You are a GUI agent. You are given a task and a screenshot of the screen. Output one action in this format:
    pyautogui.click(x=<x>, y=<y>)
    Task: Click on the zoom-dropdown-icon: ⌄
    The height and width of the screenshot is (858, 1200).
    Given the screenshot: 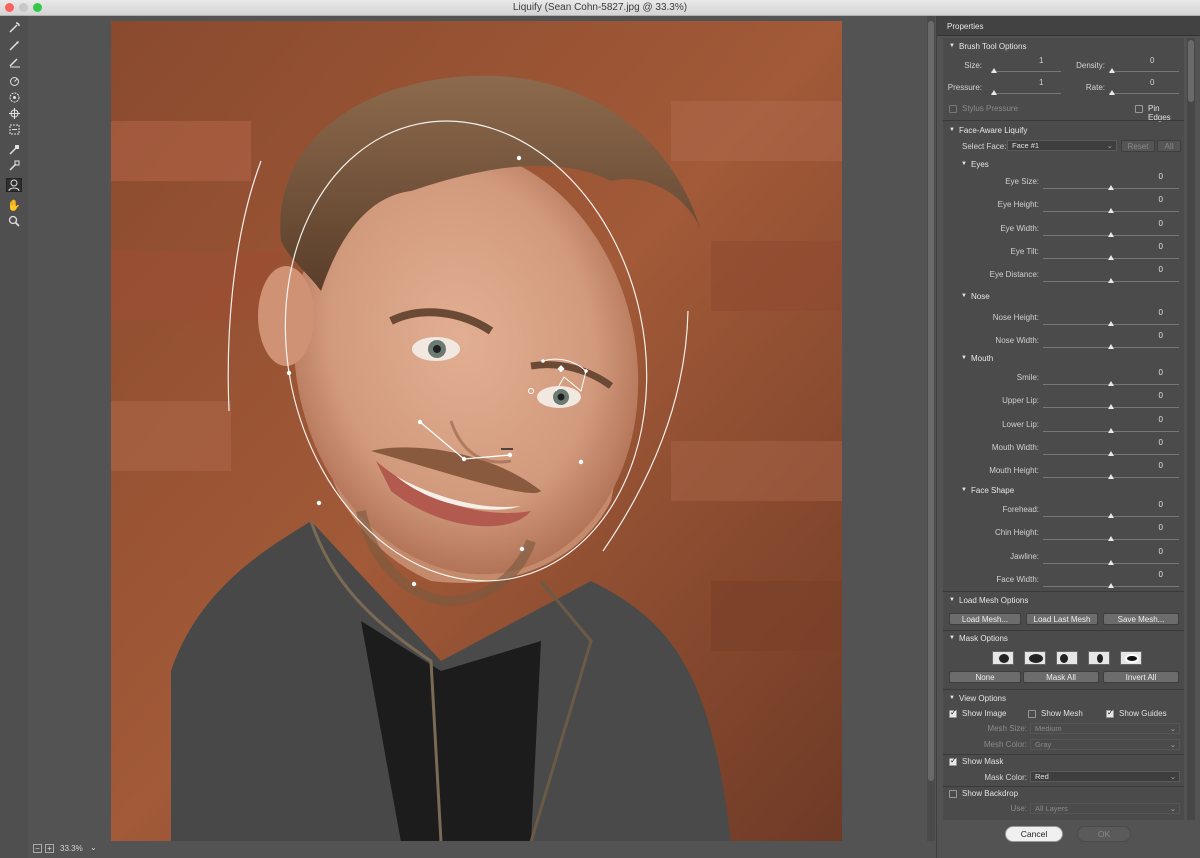 What is the action you would take?
    pyautogui.click(x=93, y=847)
    